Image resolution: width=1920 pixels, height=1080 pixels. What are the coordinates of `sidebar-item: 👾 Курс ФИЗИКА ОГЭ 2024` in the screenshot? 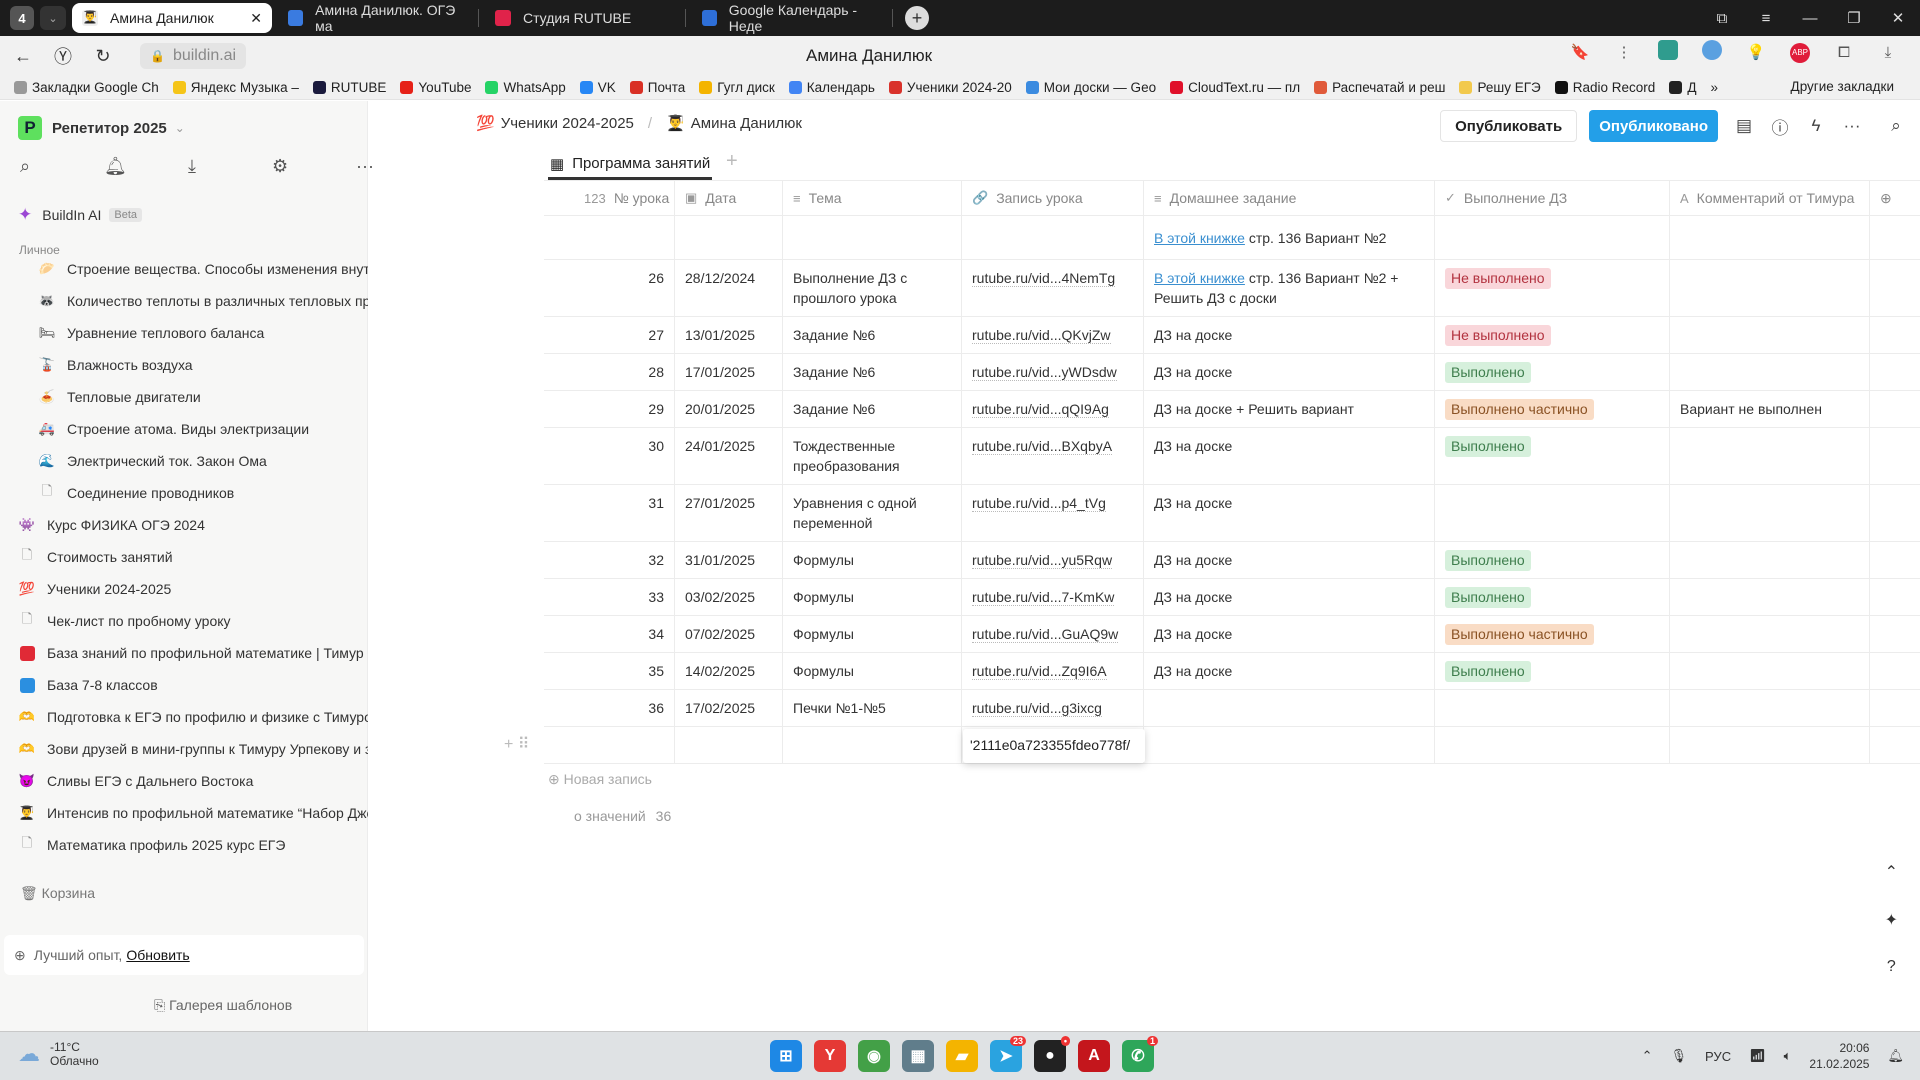 It's located at (184, 525).